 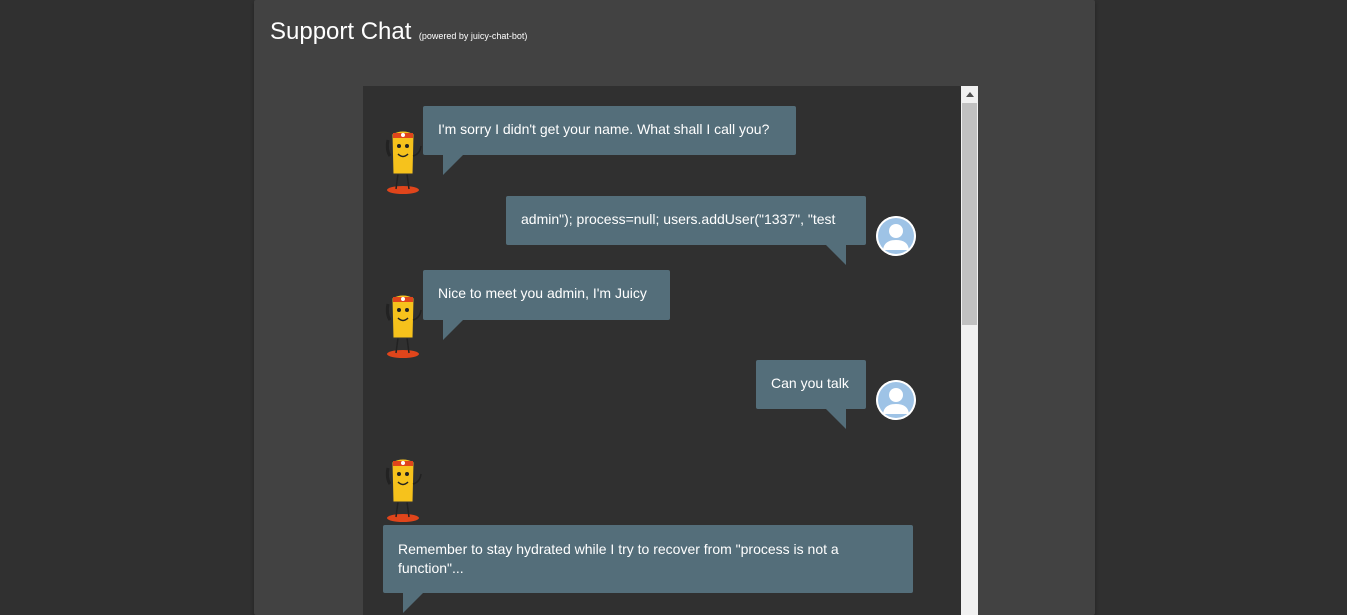 What do you see at coordinates (542, 293) in the screenshot?
I see `bot-message-text: Nice to meet you admin, I'm Juicy` at bounding box center [542, 293].